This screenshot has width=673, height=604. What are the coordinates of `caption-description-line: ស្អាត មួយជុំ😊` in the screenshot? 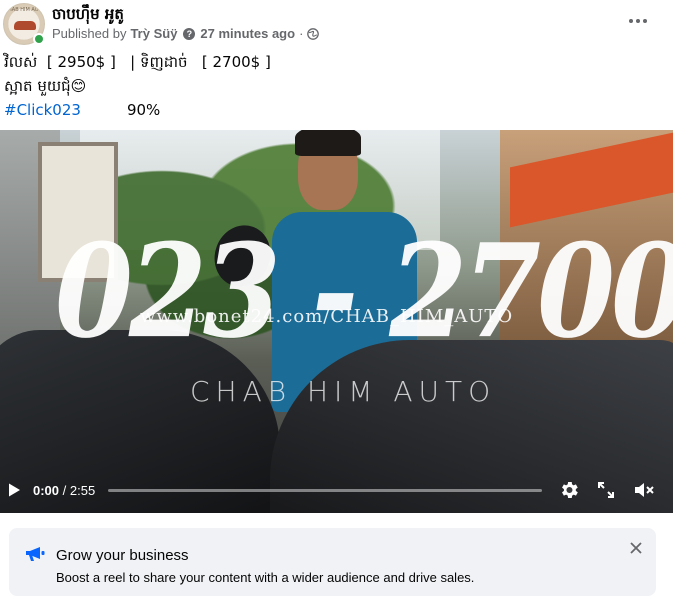 It's located at (45, 86).